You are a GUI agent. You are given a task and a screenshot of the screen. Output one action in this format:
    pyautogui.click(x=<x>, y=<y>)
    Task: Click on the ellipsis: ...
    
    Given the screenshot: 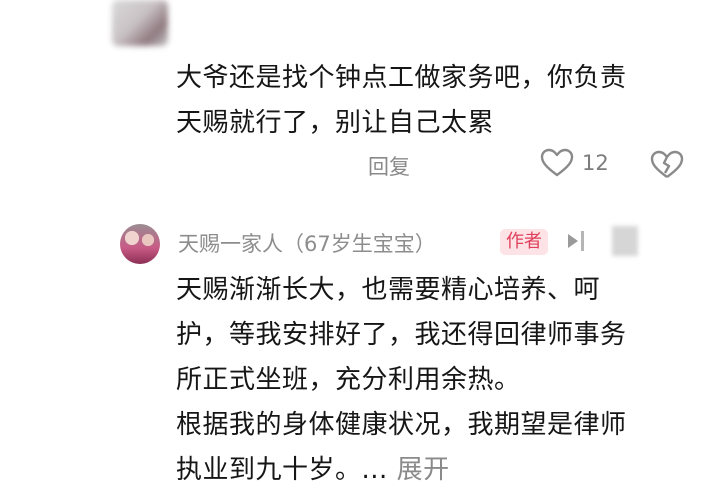 What is the action you would take?
    pyautogui.click(x=374, y=470)
    